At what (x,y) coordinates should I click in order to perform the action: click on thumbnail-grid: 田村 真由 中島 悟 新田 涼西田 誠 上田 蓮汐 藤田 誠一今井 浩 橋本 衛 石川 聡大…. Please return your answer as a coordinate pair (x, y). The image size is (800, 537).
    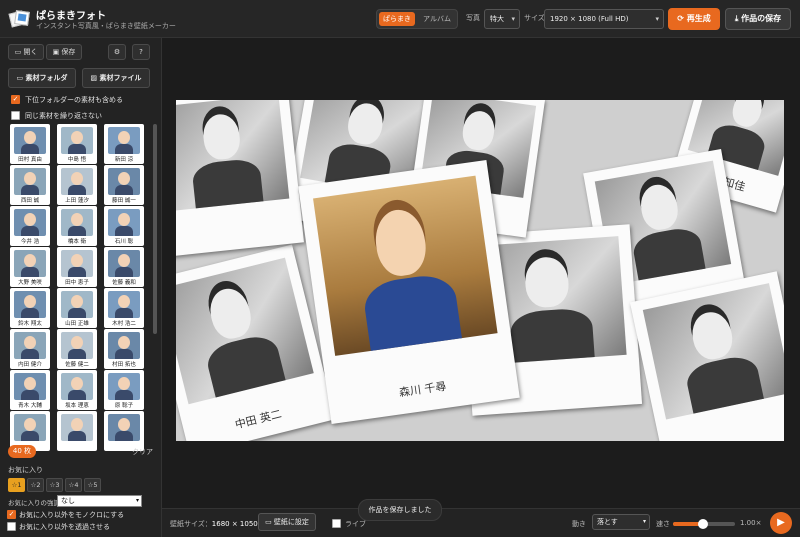
    Looking at the image, I should click on (78, 300).